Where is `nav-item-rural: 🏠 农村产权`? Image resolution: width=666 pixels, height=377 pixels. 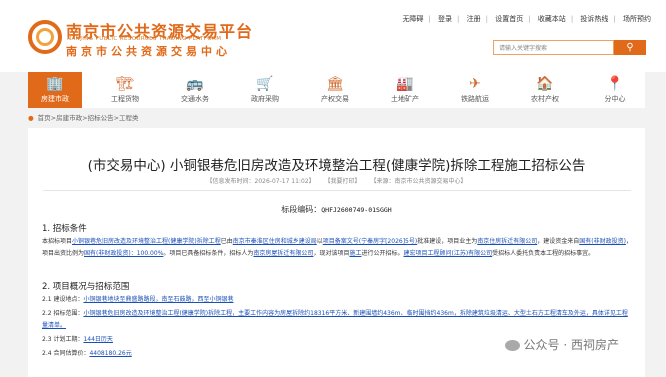
nav-item-rural: 🏠 农村产权 is located at coordinates (545, 90).